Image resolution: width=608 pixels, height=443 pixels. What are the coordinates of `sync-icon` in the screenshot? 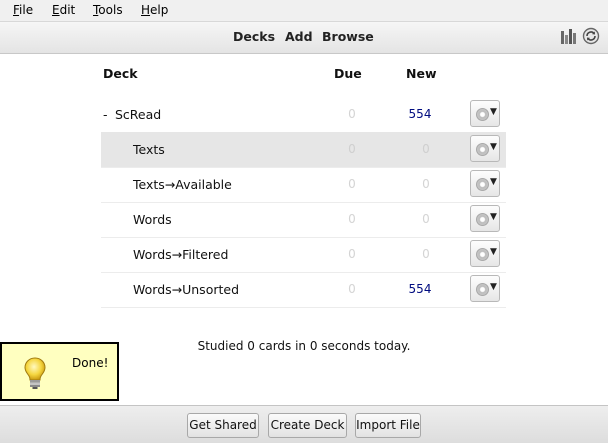 It's located at (591, 36).